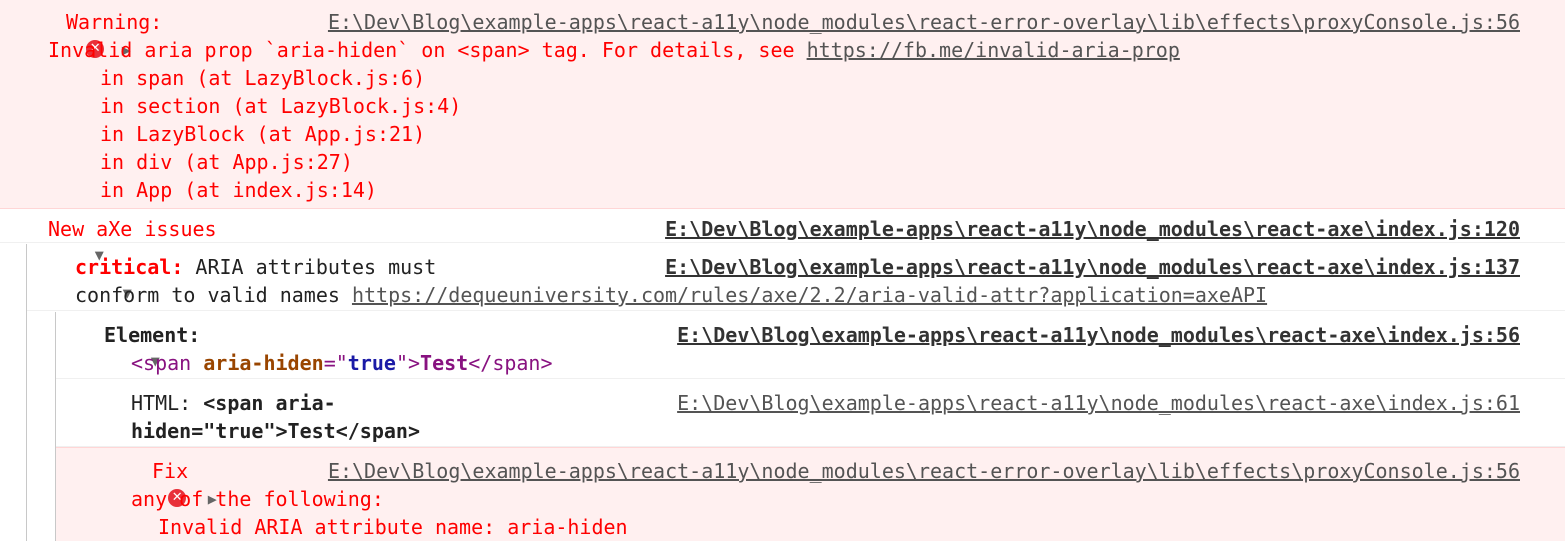 This screenshot has height=541, width=1565. What do you see at coordinates (263, 363) in the screenshot?
I see `element-attr-name: aria-hiden` at bounding box center [263, 363].